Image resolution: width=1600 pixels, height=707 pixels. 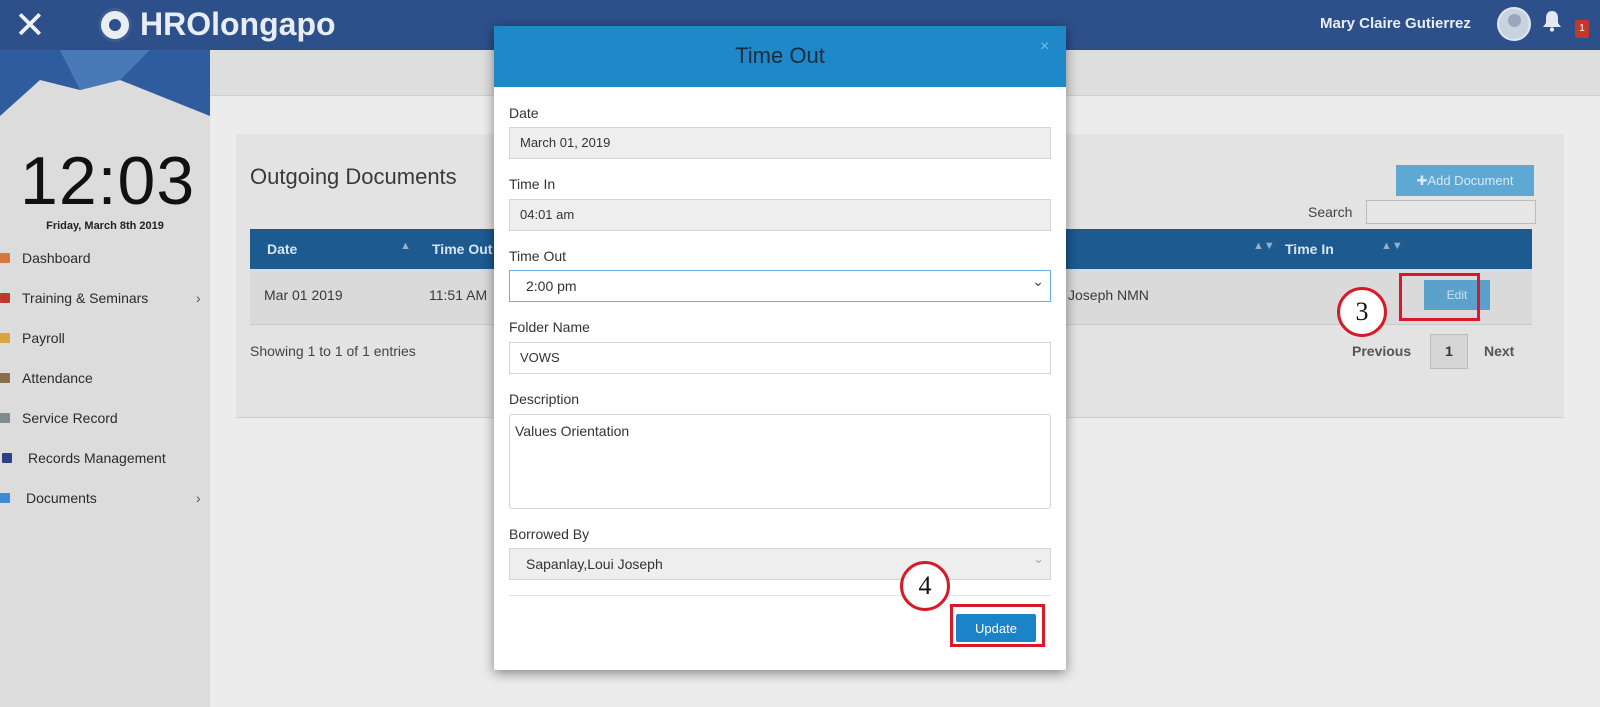 What do you see at coordinates (108, 181) in the screenshot?
I see `clock-time: 12:03` at bounding box center [108, 181].